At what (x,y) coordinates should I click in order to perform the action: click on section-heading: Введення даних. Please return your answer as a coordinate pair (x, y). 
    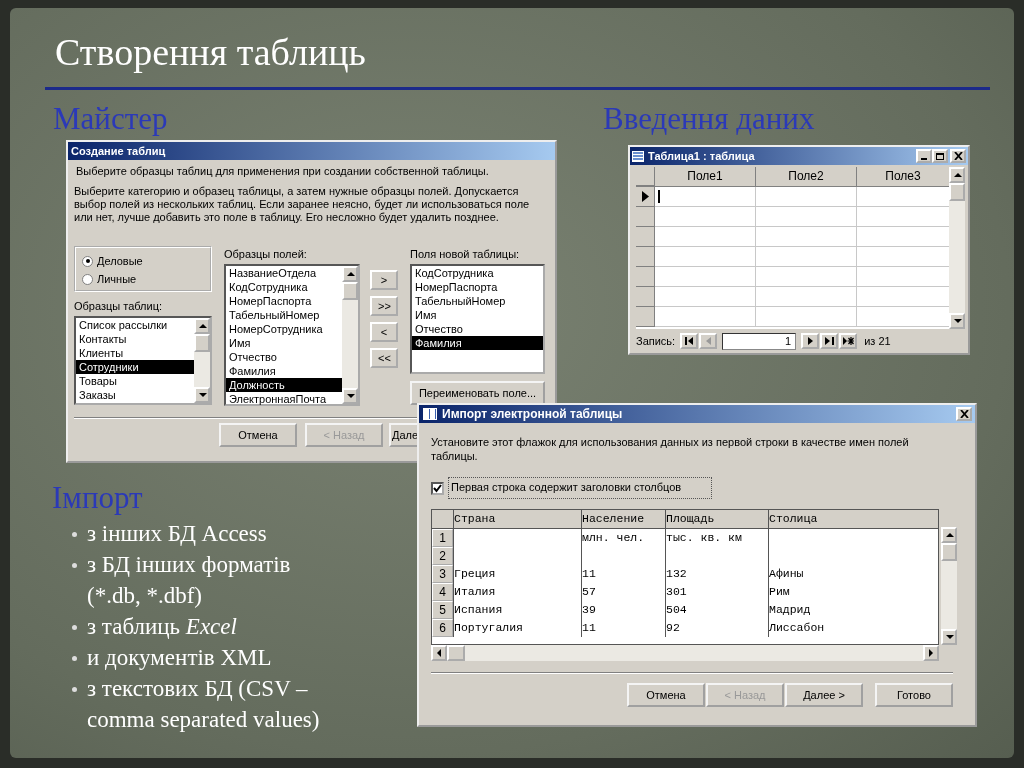
    Looking at the image, I should click on (709, 119).